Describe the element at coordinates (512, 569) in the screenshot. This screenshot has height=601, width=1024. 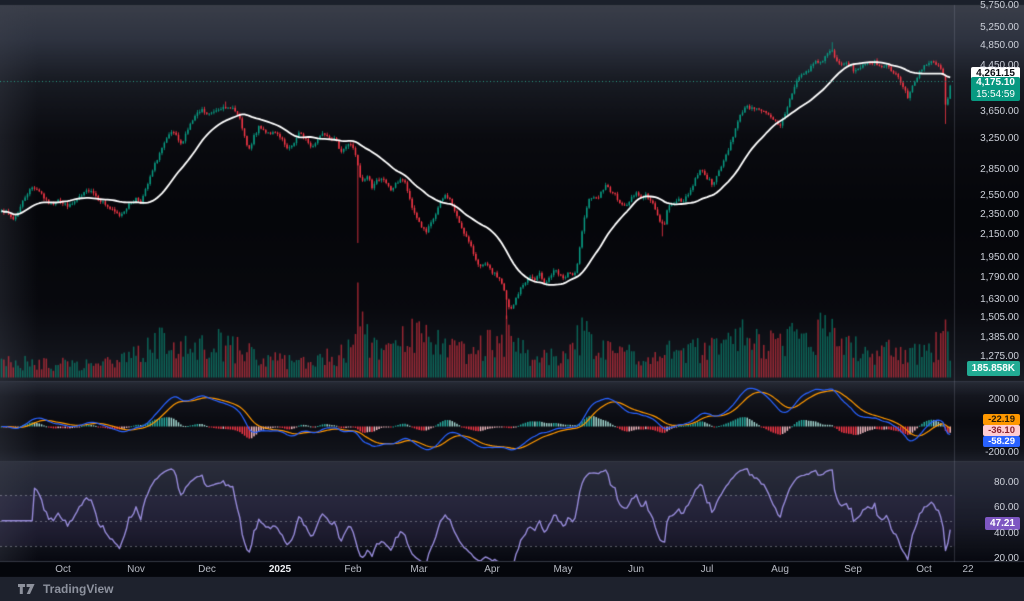
I see `time-axis` at that location.